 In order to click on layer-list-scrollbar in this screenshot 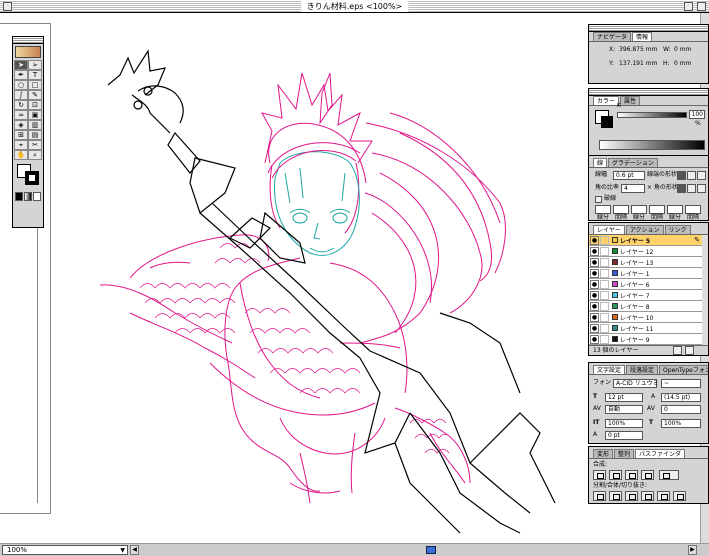, I will do `click(704, 290)`.